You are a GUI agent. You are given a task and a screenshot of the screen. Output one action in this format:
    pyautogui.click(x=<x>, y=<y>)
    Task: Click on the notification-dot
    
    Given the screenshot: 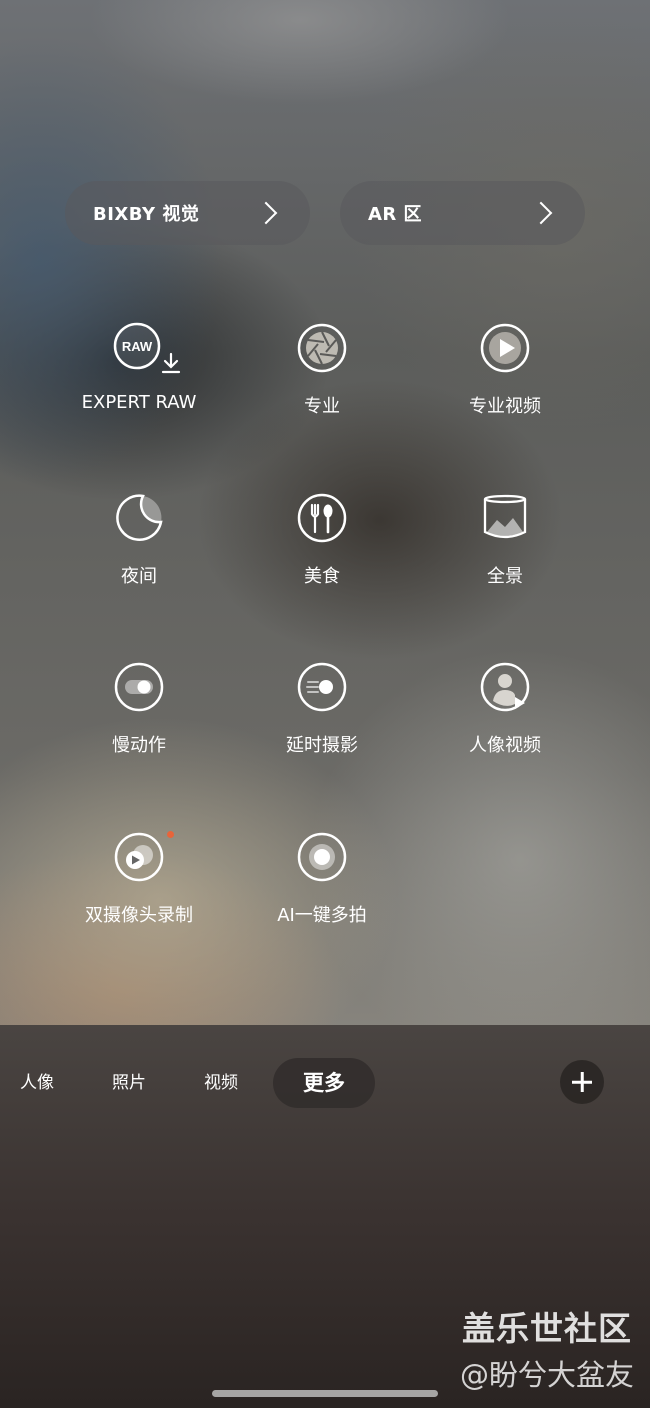 What is the action you would take?
    pyautogui.click(x=170, y=834)
    